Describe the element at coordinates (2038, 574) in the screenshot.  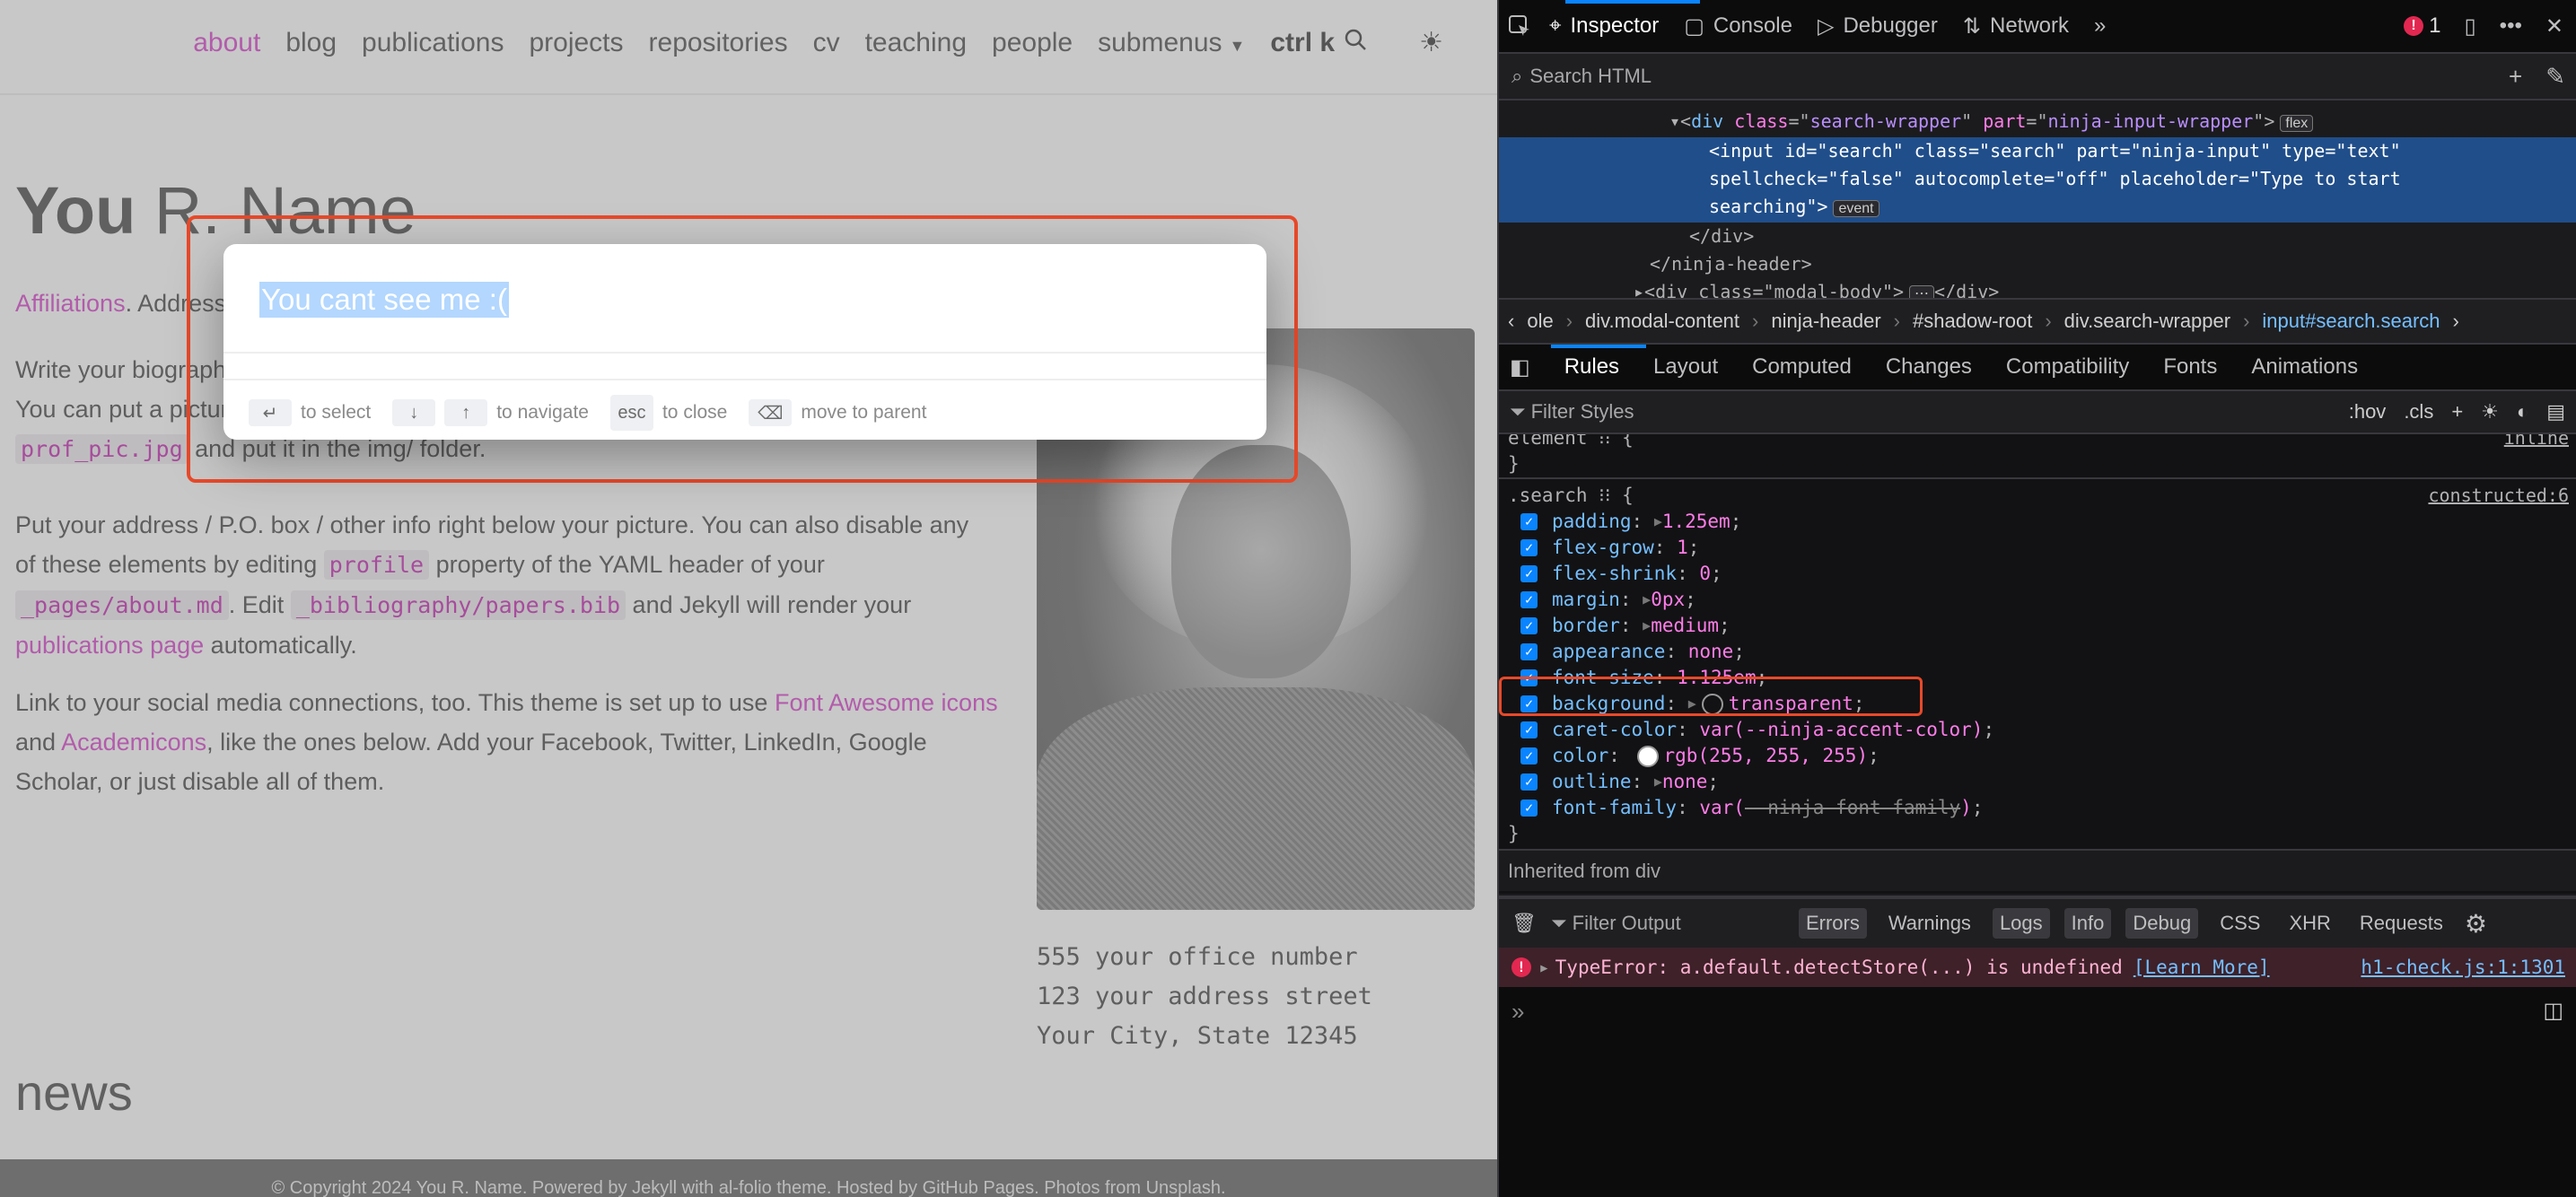
I see `declaration-flex-shrink: ✓ flex-shrink: 0;` at that location.